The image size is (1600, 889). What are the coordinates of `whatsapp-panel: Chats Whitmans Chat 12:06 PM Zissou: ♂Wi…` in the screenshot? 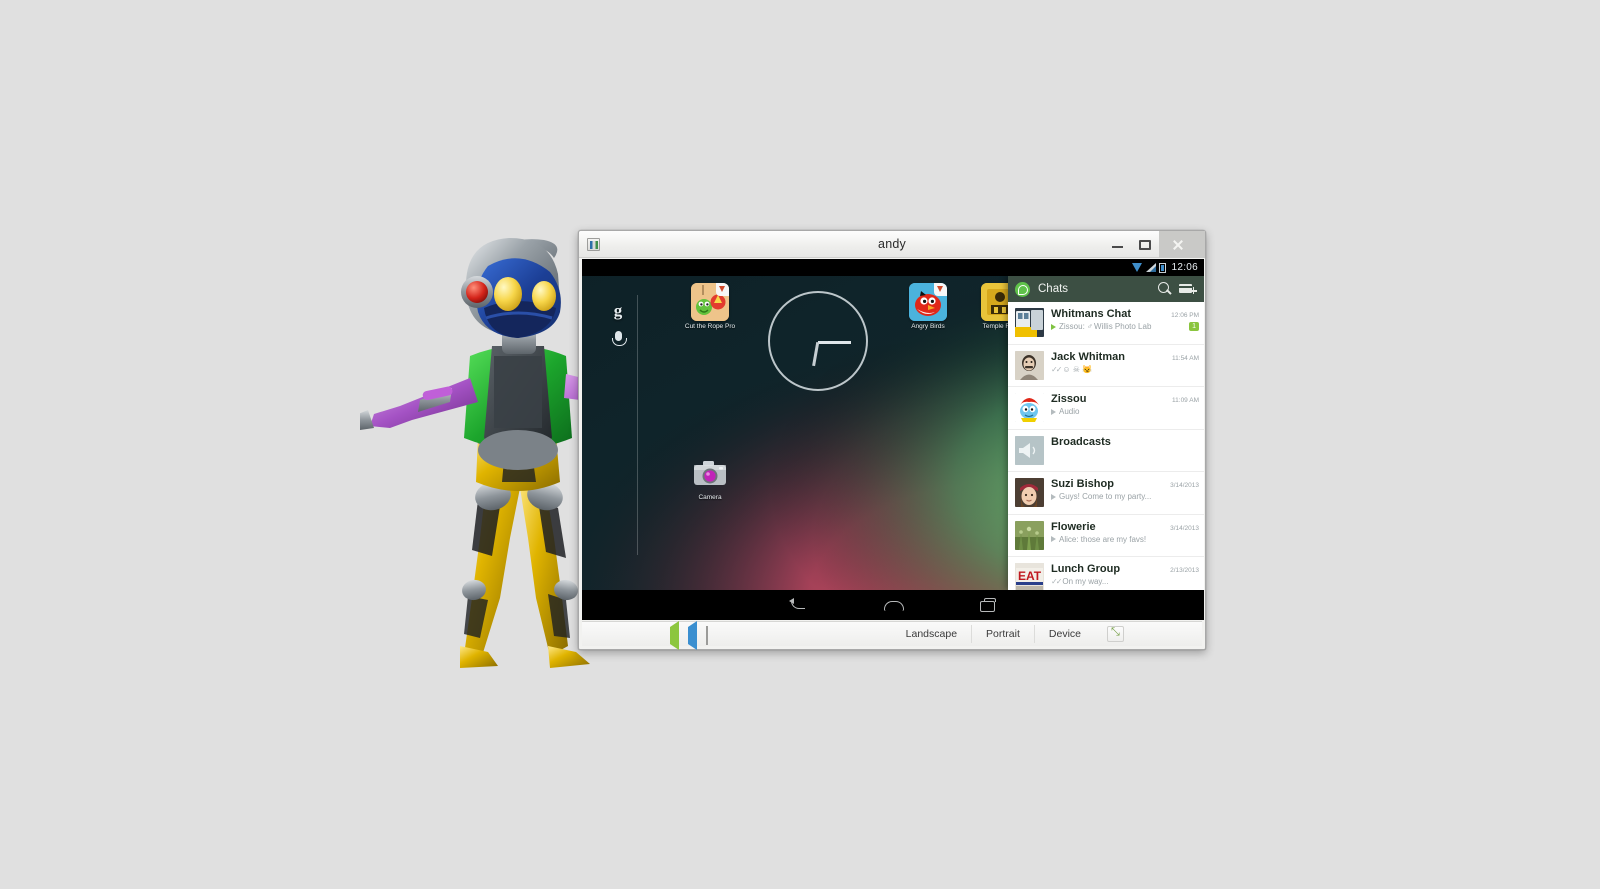 It's located at (1106, 433).